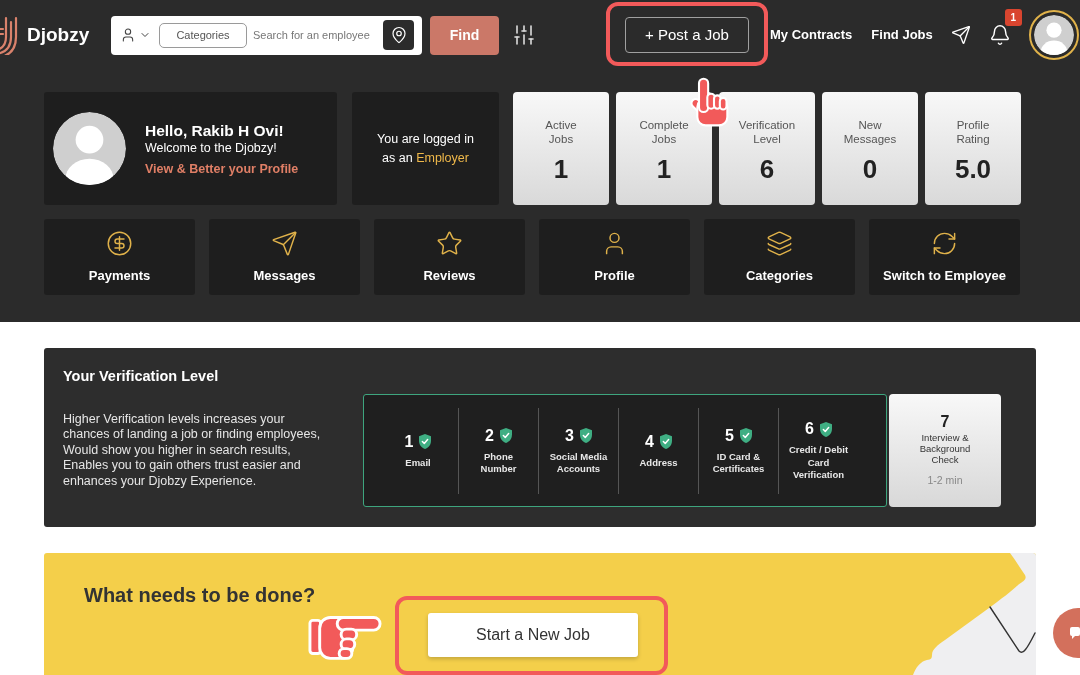 The width and height of the screenshot is (1080, 675). What do you see at coordinates (1013, 17) in the screenshot?
I see `notification-badge: 1` at bounding box center [1013, 17].